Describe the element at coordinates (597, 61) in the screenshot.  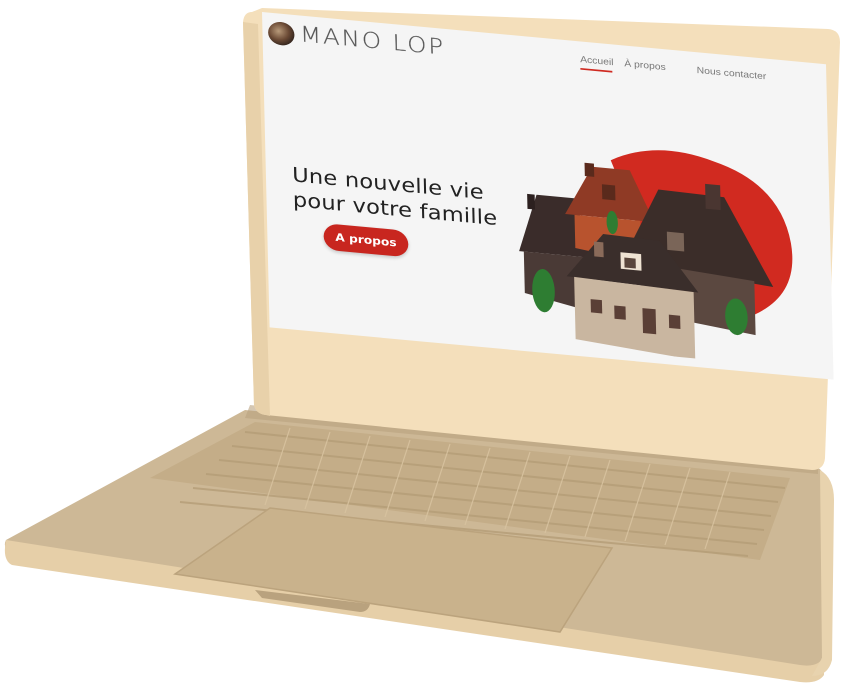
I see `nav-home: Accueil` at that location.